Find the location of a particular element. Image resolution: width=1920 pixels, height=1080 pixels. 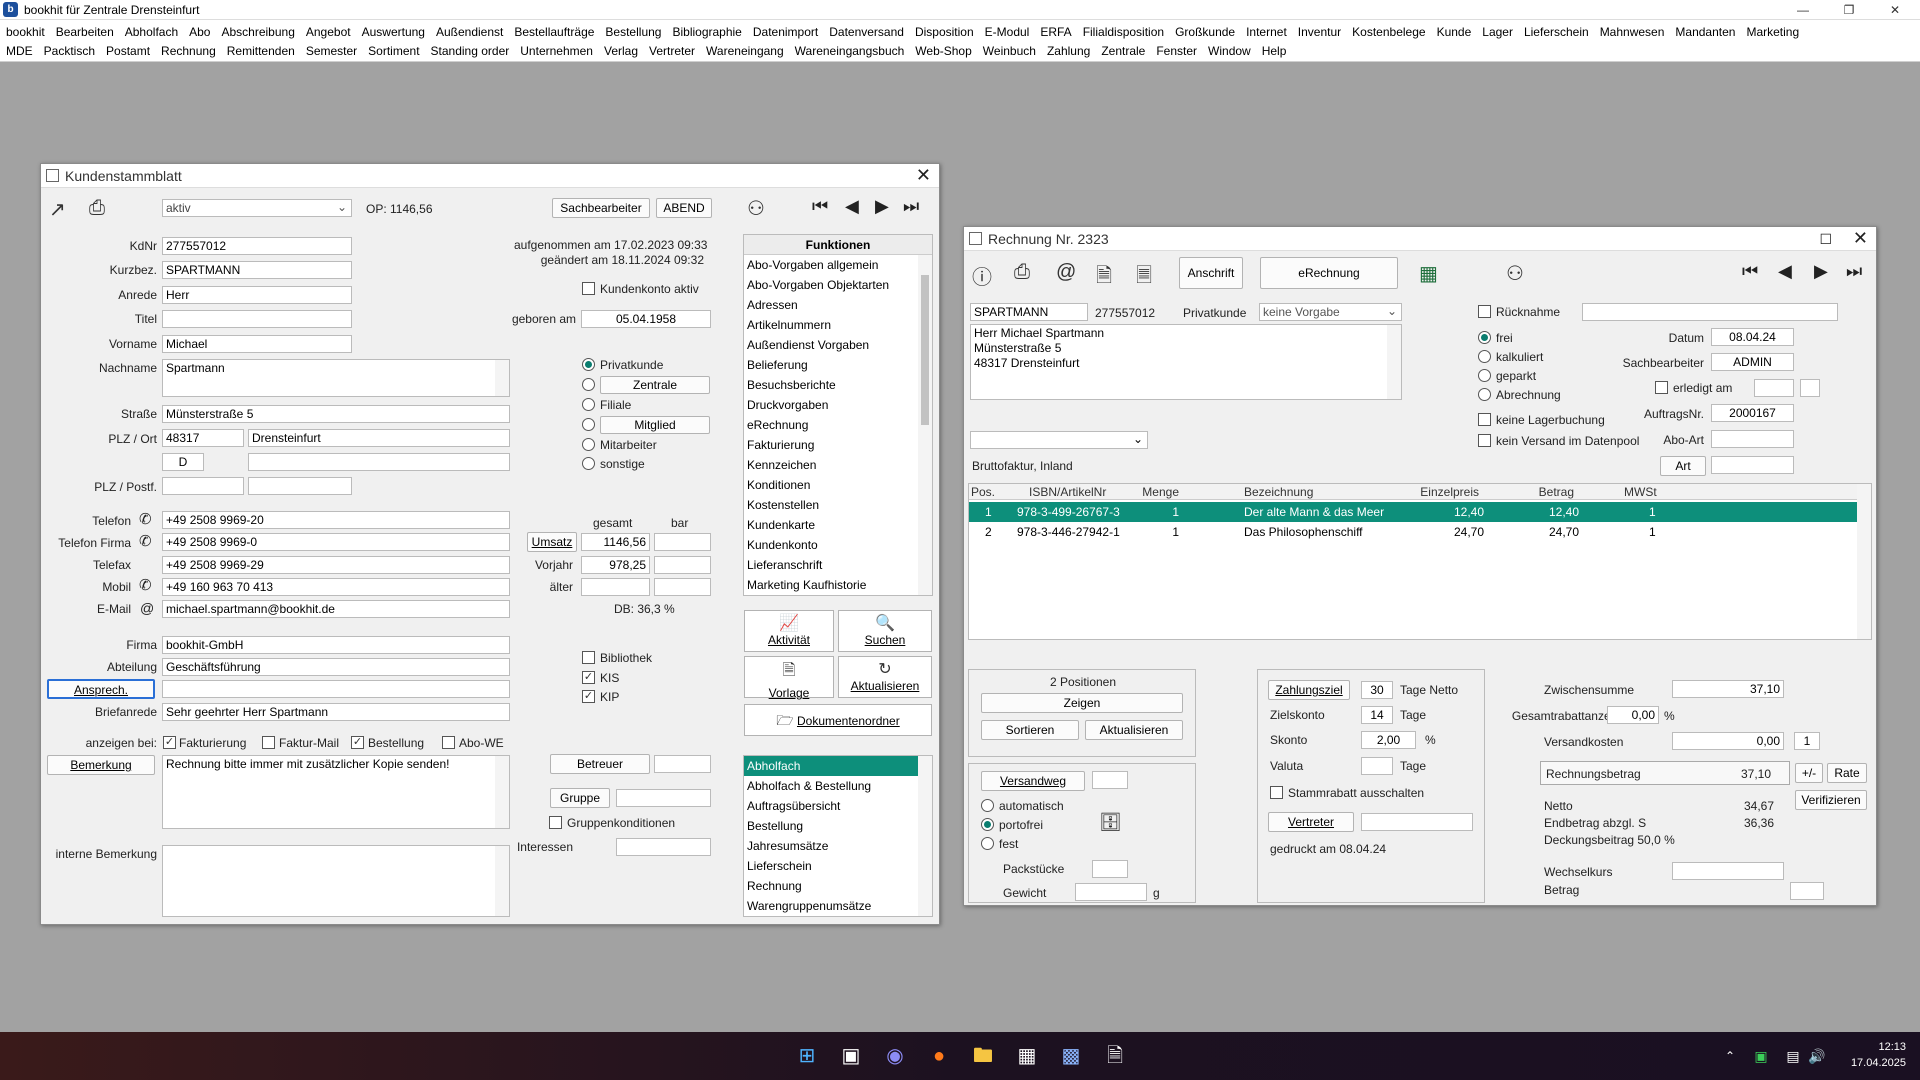

auswertung-item: Bestellung is located at coordinates (838, 826).